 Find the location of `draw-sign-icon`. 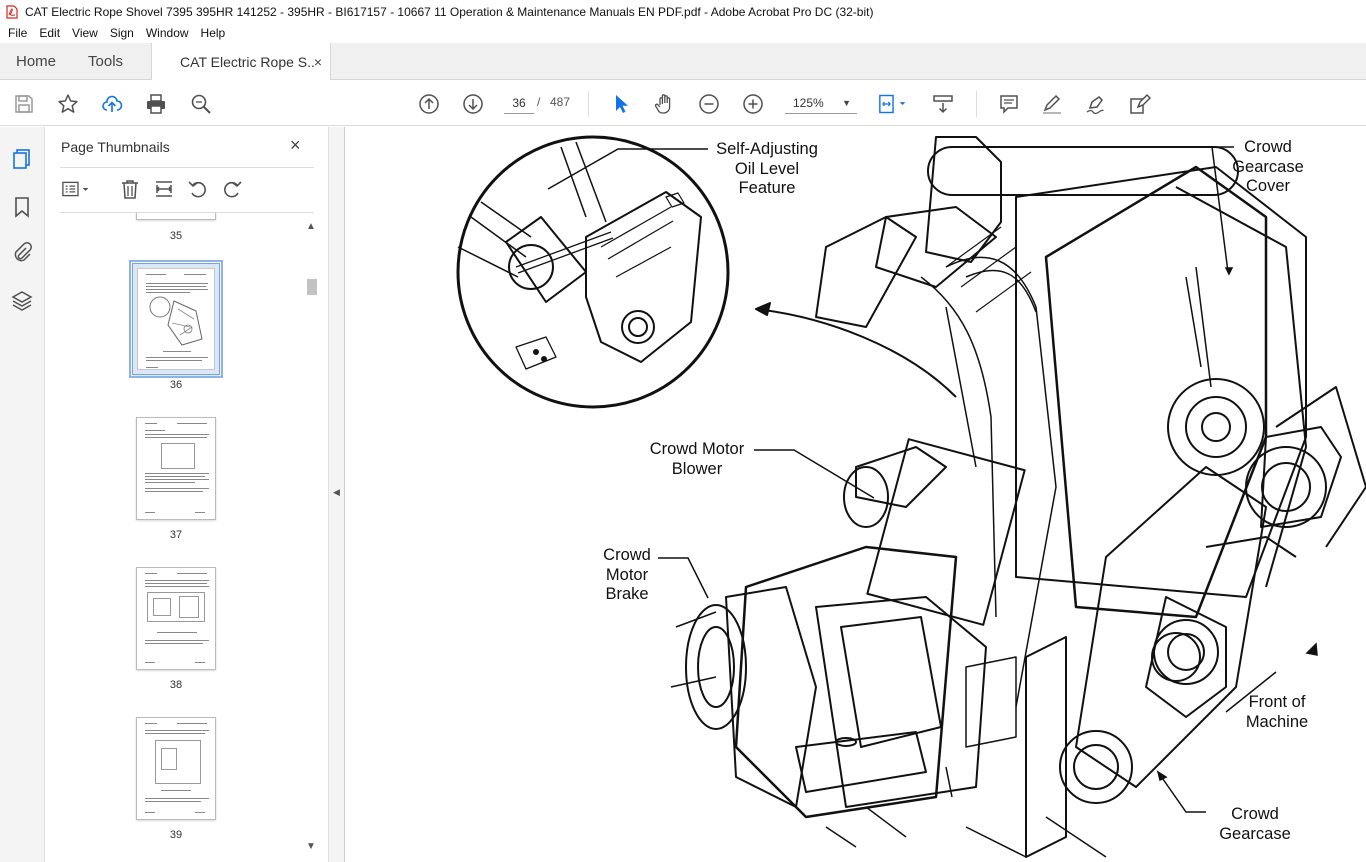

draw-sign-icon is located at coordinates (1096, 104).